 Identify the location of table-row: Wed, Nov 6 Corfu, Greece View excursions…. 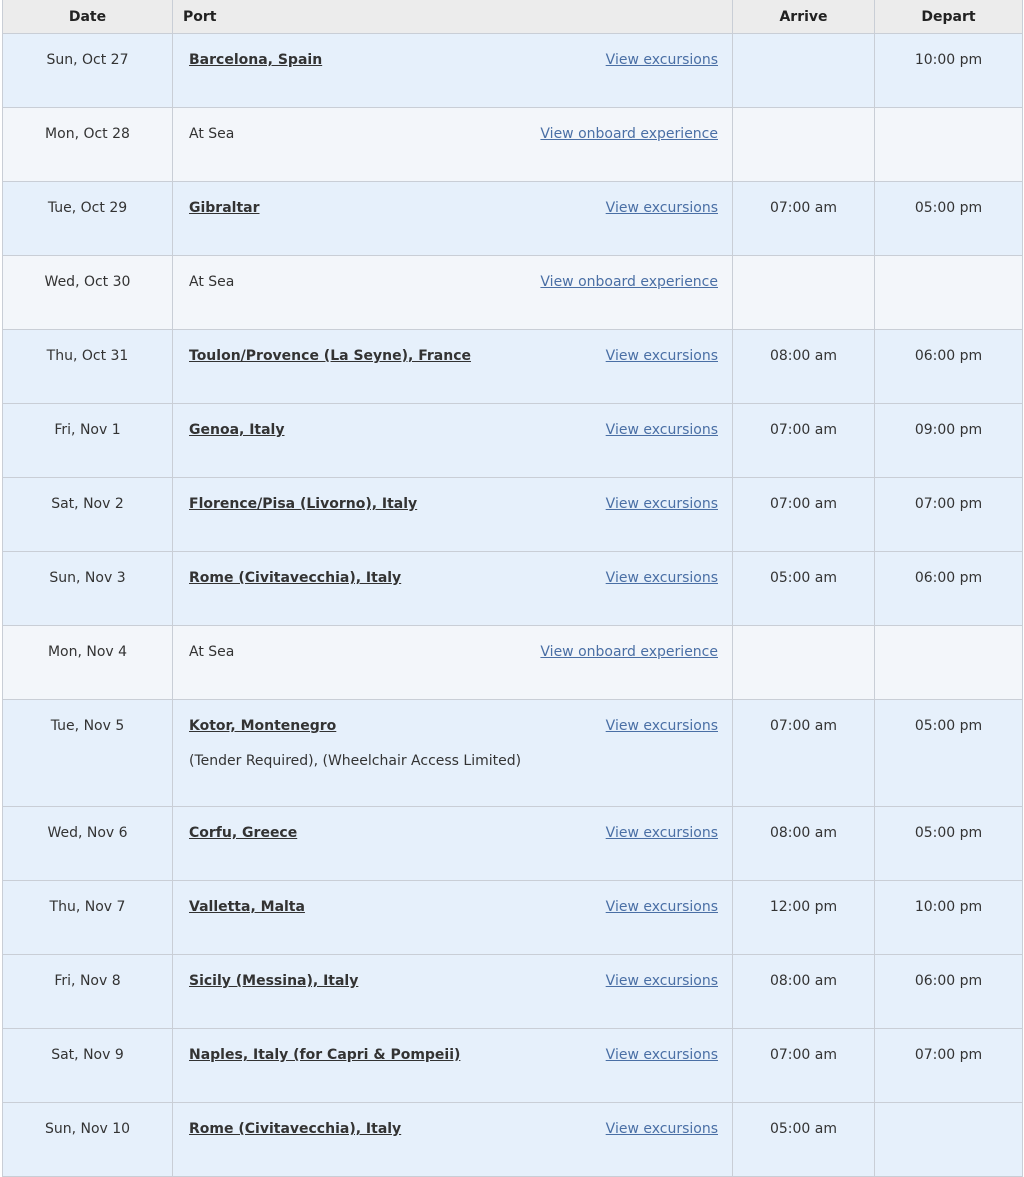
(512, 843).